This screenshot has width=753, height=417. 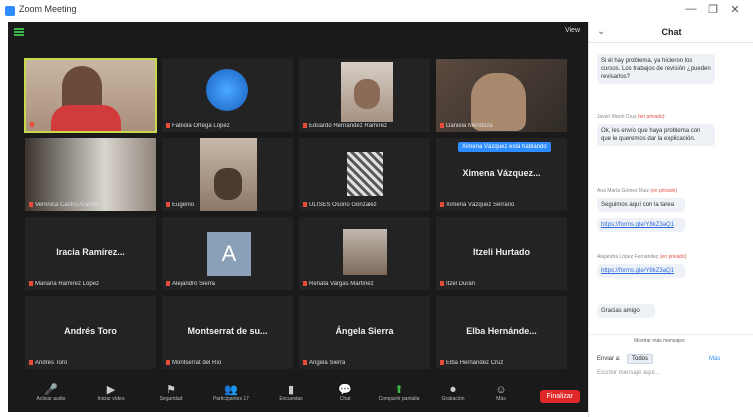 What do you see at coordinates (190, 284) in the screenshot?
I see `participant-name: Alejandro Sierra` at bounding box center [190, 284].